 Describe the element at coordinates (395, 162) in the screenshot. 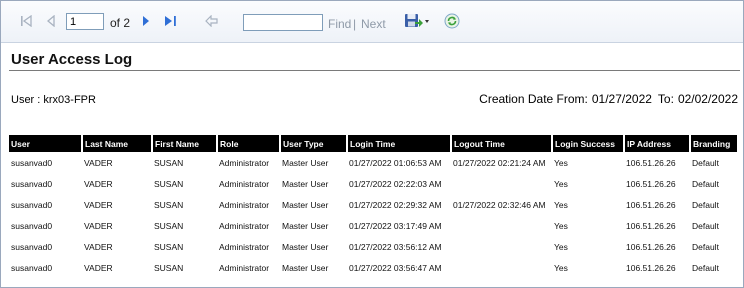

I see `table-cell: 01/27/2022 01:06:53 AM` at that location.